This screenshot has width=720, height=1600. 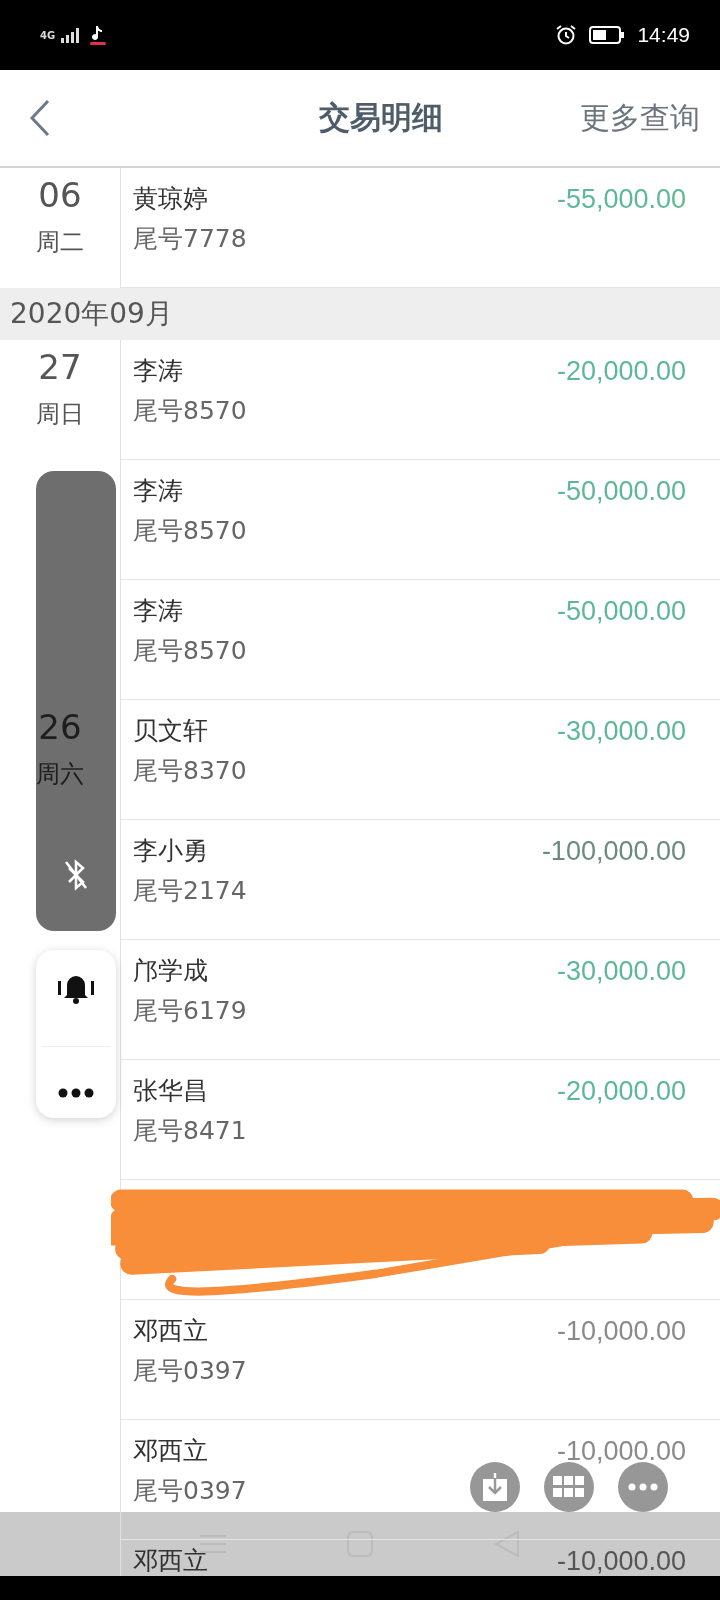 What do you see at coordinates (420, 1120) in the screenshot?
I see `transaction-row: 张华昌 尾号8471 -20,000.00` at bounding box center [420, 1120].